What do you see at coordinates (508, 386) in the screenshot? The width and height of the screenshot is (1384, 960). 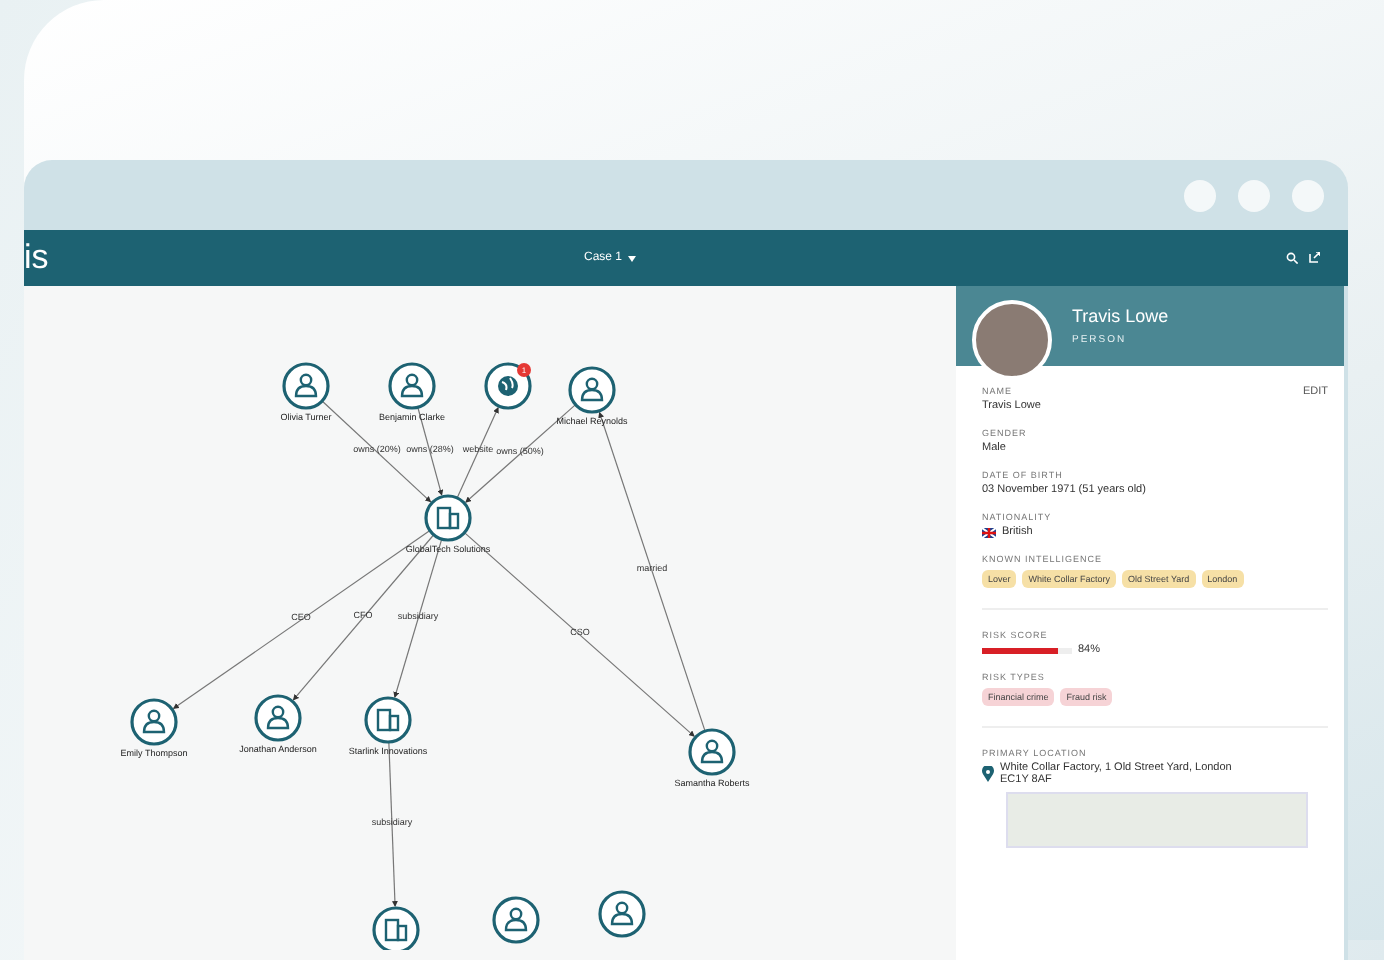 I see `globe-icon` at bounding box center [508, 386].